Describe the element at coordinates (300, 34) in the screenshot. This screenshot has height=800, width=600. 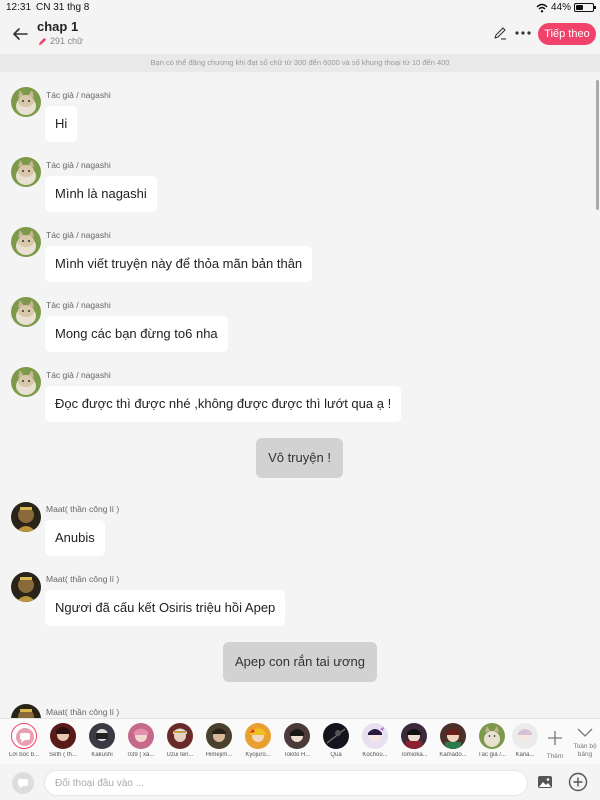
I see `chapter-header: chap 1 291 chữ Tiếp theo` at that location.